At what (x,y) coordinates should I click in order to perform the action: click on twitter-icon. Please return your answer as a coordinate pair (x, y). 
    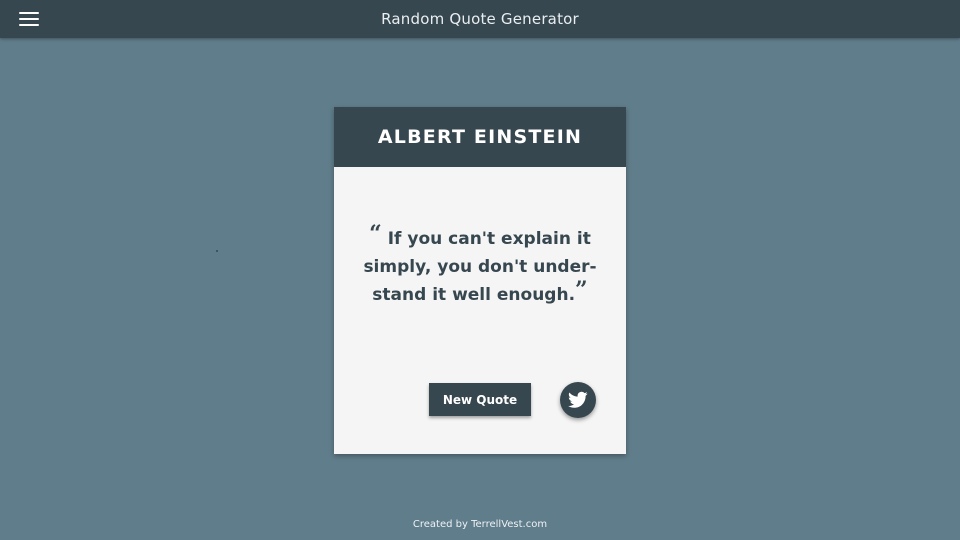
    Looking at the image, I should click on (578, 399).